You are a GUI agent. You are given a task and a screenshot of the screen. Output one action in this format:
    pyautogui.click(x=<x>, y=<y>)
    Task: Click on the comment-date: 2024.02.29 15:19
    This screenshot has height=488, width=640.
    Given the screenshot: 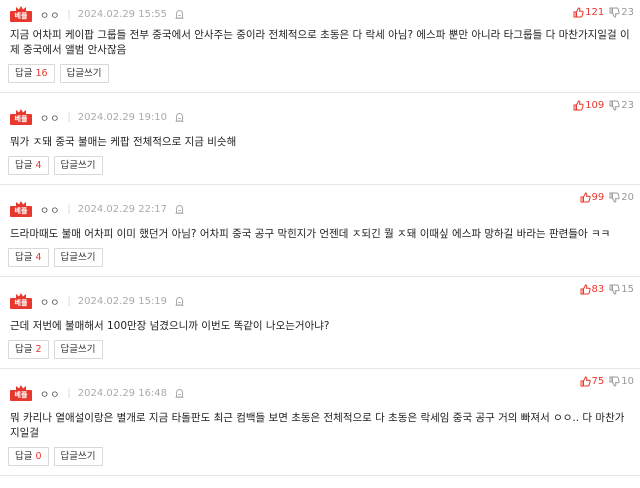 What is the action you would take?
    pyautogui.click(x=122, y=301)
    